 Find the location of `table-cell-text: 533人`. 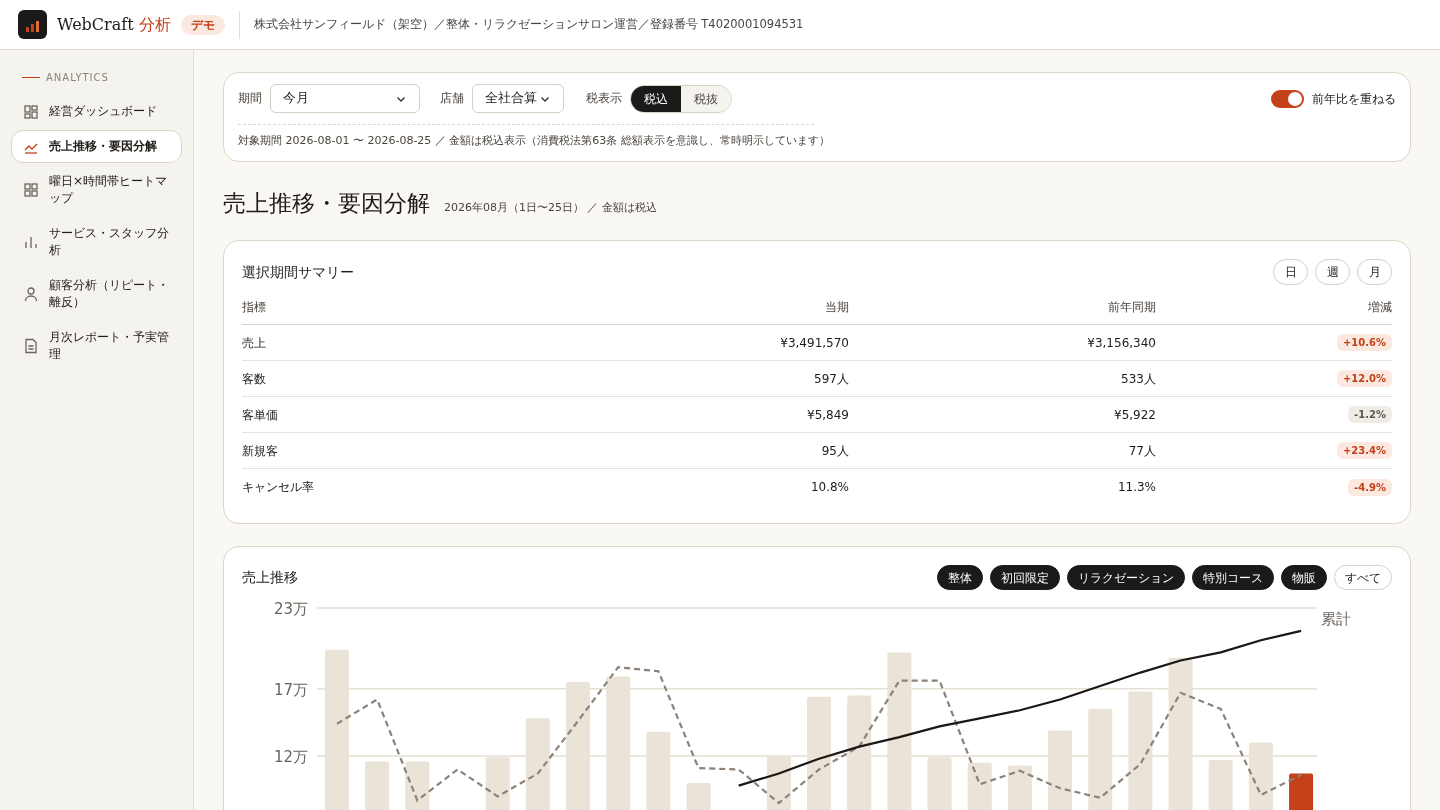

table-cell-text: 533人 is located at coordinates (1138, 379).